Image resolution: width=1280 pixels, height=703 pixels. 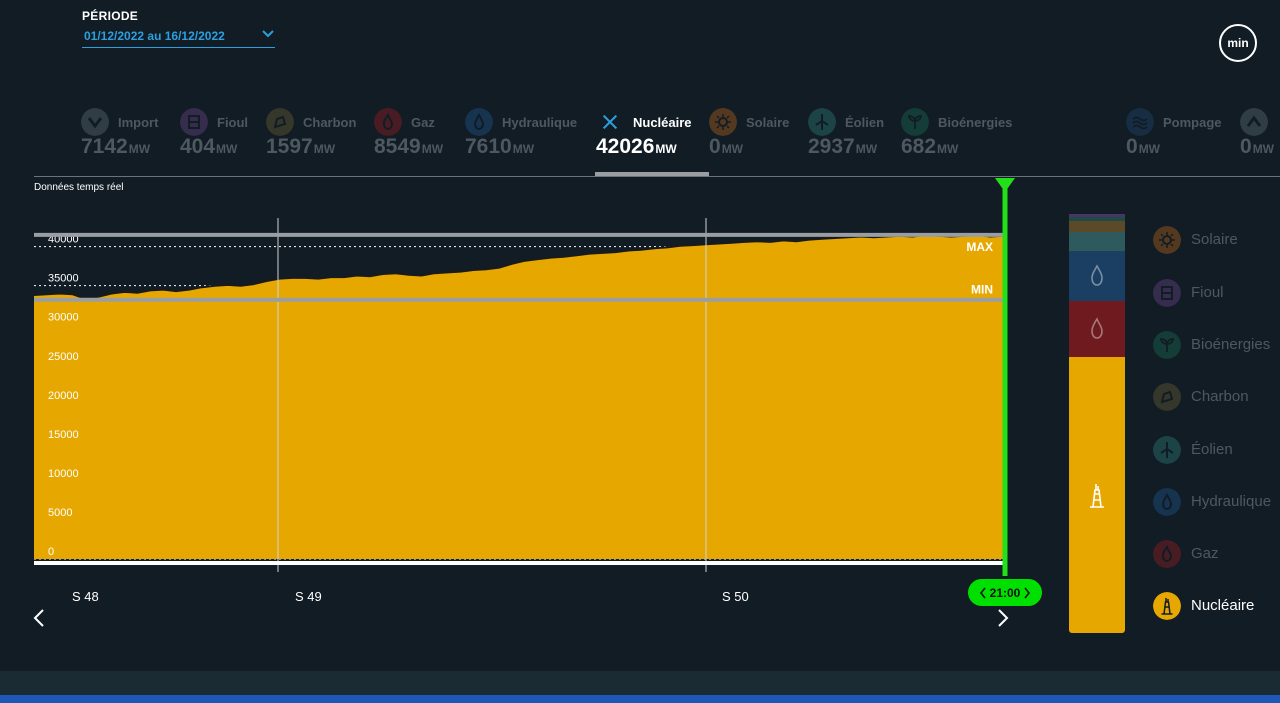 I want to click on tab-label: Charbon, so click(x=330, y=122).